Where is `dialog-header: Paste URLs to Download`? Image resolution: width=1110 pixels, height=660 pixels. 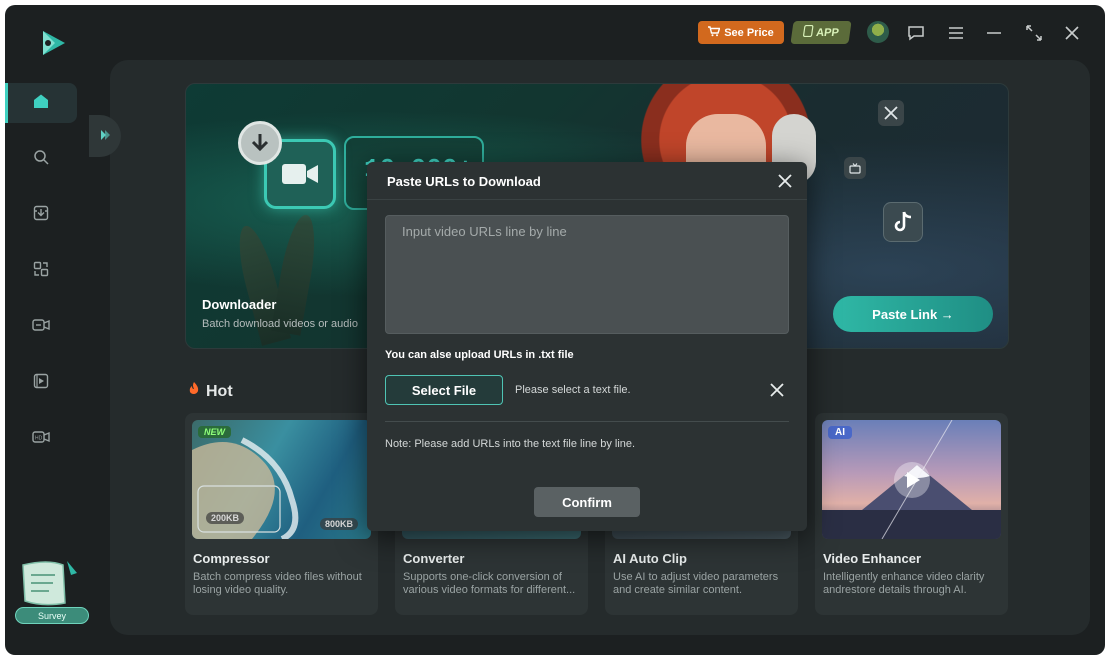
dialog-header: Paste URLs to Download is located at coordinates (587, 181).